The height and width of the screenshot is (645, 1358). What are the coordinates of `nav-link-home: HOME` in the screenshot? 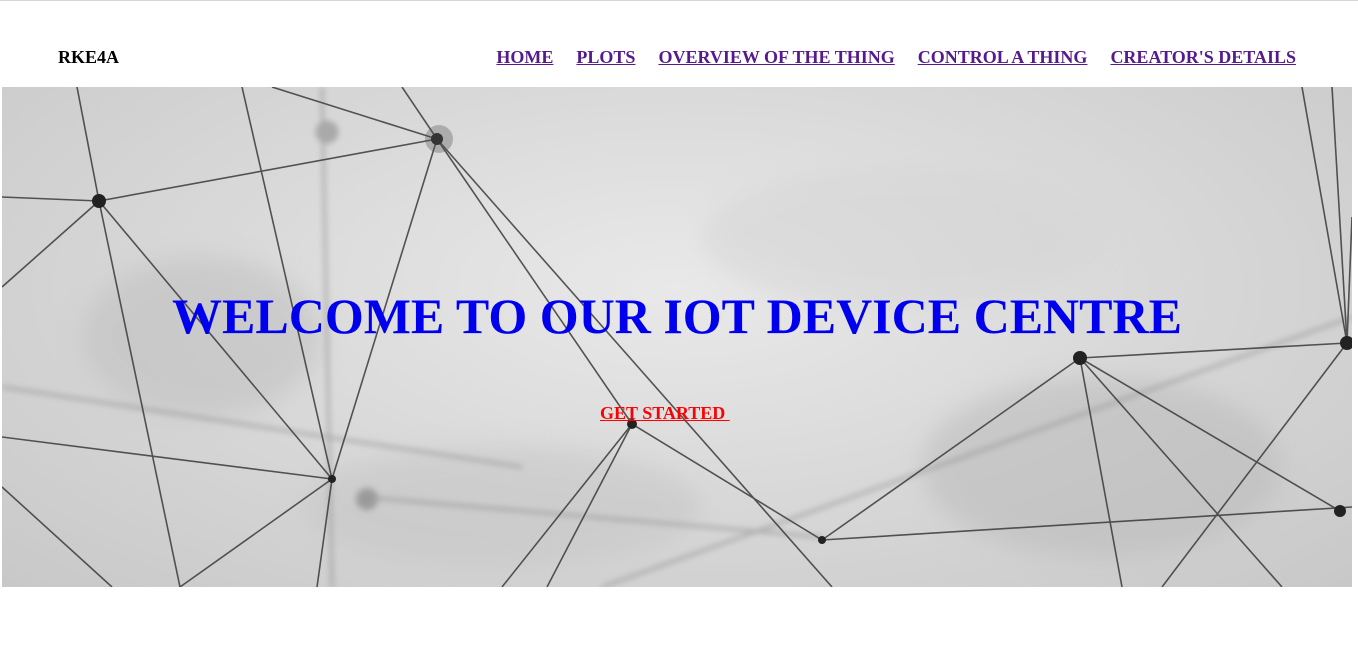 It's located at (524, 57).